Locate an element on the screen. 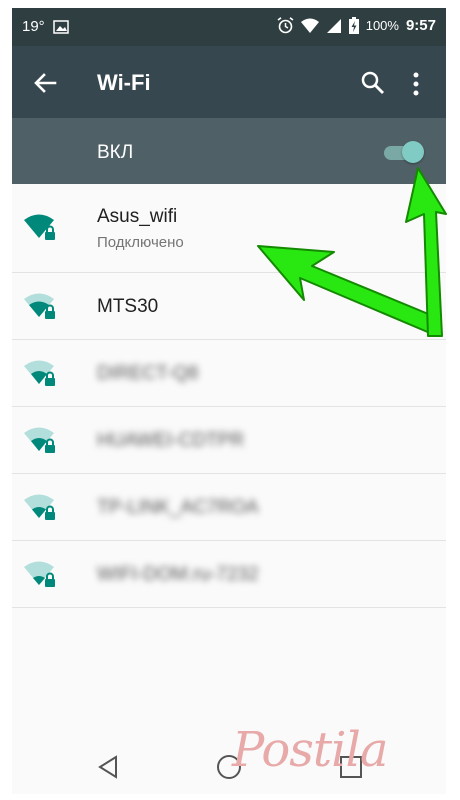 The width and height of the screenshot is (460, 800). wifi-status-icon is located at coordinates (309, 25).